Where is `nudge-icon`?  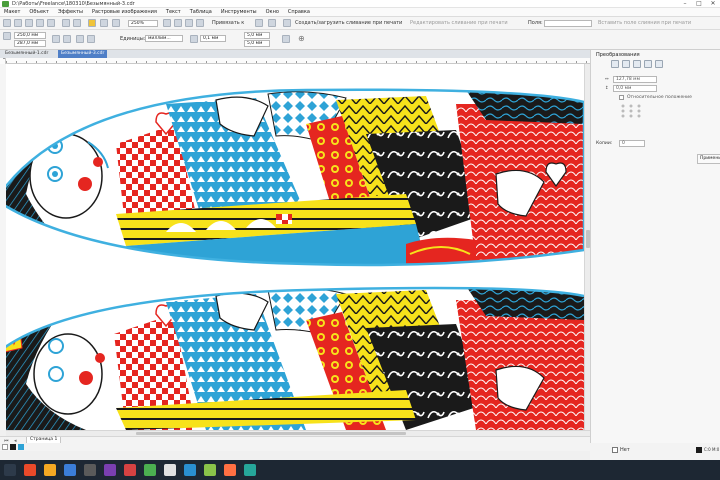
nudge-icon is located at coordinates (194, 39).